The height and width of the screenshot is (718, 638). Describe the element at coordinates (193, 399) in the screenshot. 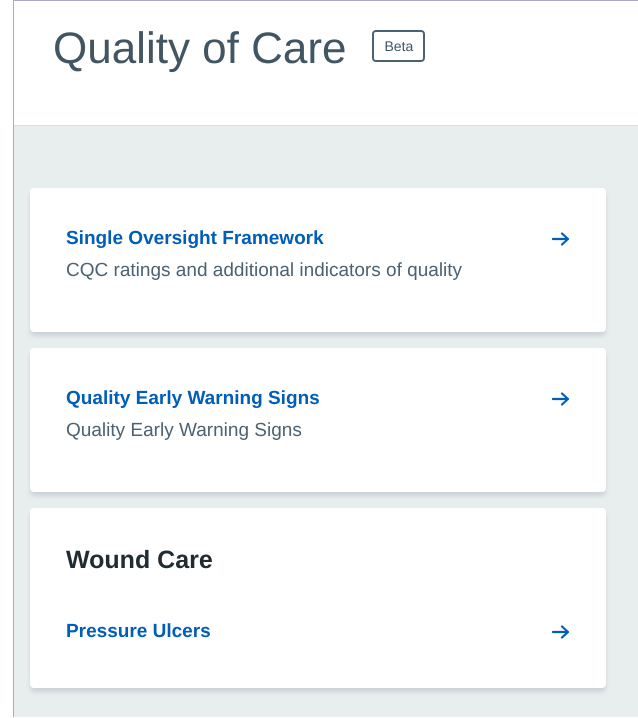

I see `card-link: Quality Early Warning Signs` at that location.